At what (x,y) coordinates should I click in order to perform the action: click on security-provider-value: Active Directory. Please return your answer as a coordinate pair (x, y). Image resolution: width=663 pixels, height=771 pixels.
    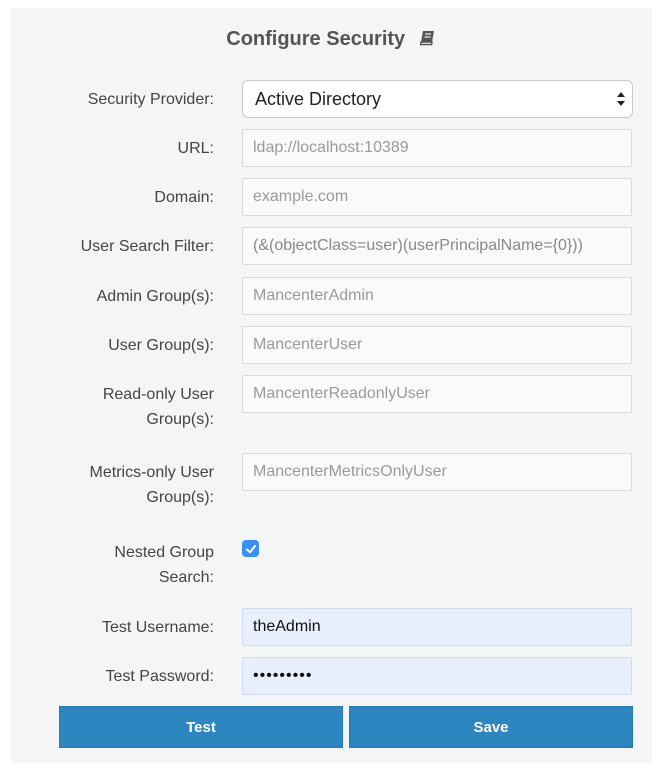
    Looking at the image, I should click on (318, 99).